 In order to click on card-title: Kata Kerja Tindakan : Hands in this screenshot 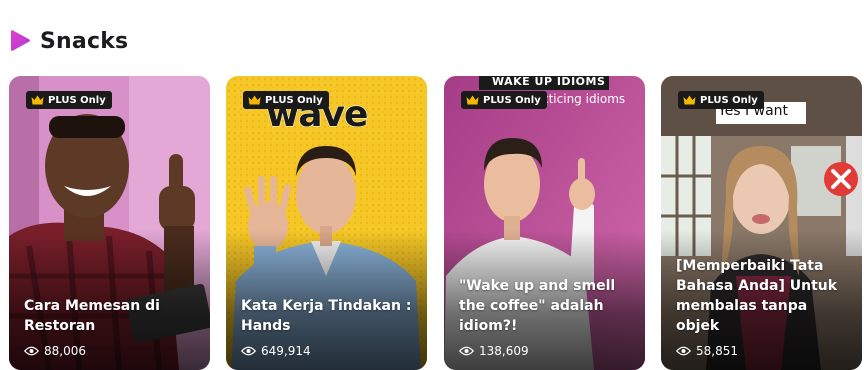, I will do `click(326, 316)`.